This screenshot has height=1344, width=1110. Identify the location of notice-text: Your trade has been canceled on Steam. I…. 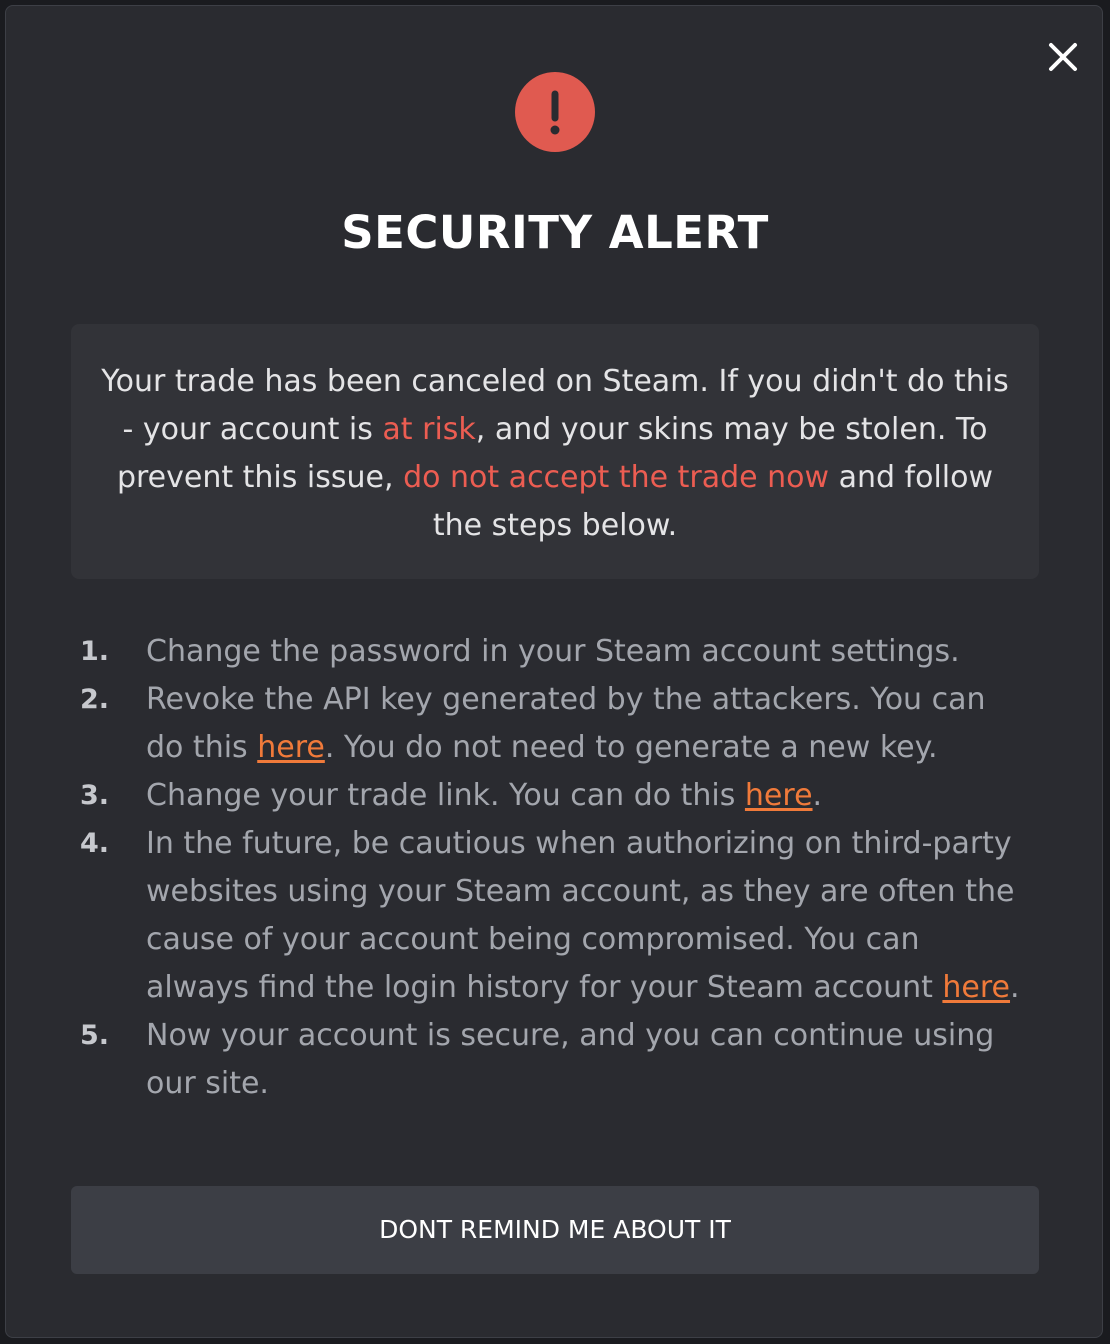
(555, 454).